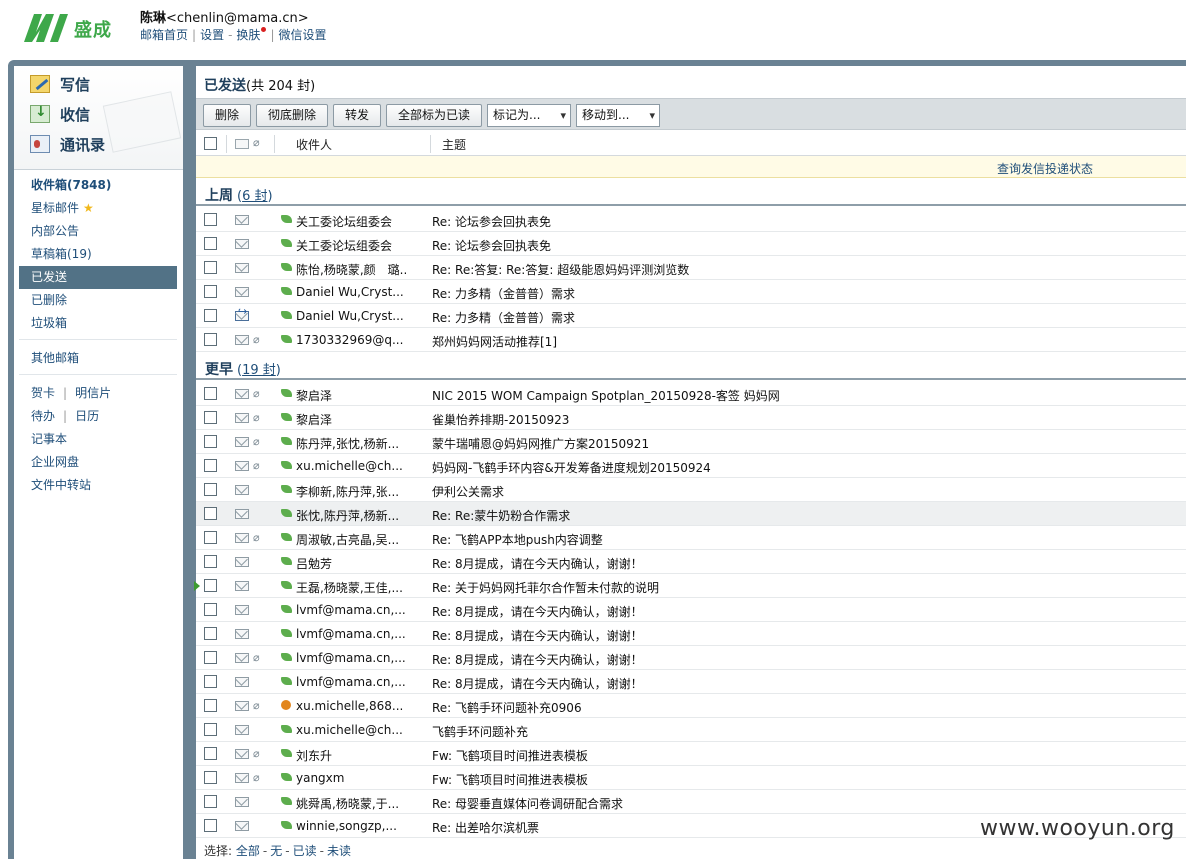  What do you see at coordinates (802, 245) in the screenshot?
I see `subject: Re: 论坛参会回执表免` at bounding box center [802, 245].